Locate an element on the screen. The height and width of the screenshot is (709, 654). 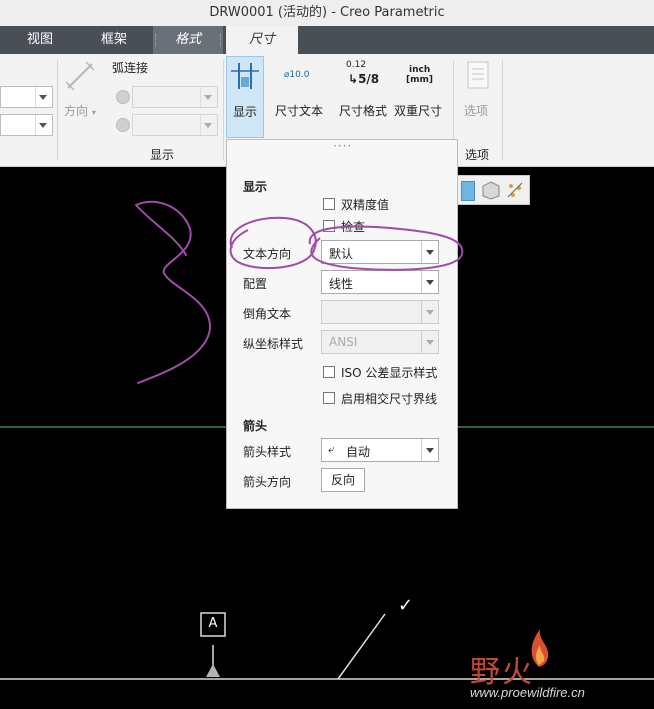
flip-arrow-button: 反向 is located at coordinates (343, 480).